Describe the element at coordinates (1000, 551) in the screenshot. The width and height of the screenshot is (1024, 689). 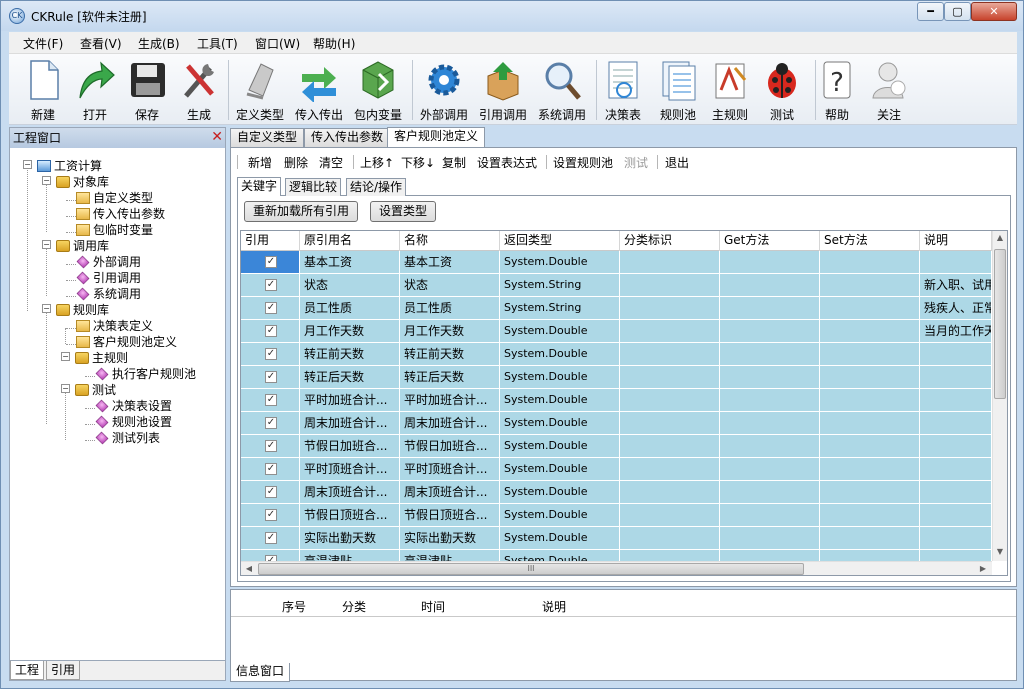
I see `scroll-down-icon: ▼` at that location.